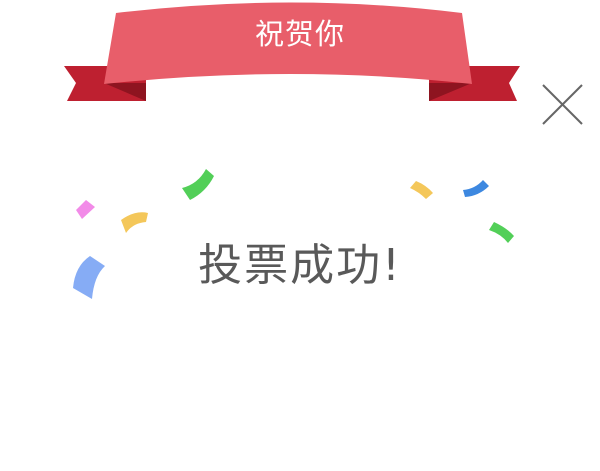 This screenshot has width=600, height=471. What do you see at coordinates (421, 190) in the screenshot?
I see `confetti-piece-yellow-right` at bounding box center [421, 190].